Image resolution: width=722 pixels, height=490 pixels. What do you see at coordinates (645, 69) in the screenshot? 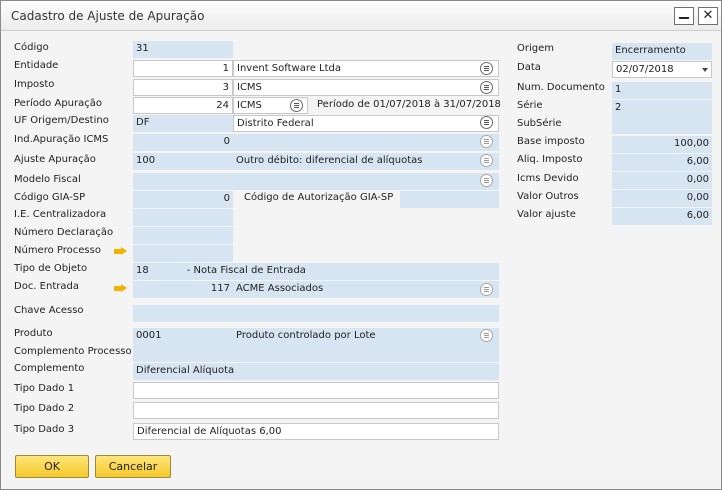
I see `data-value: 02/07/2018` at bounding box center [645, 69].